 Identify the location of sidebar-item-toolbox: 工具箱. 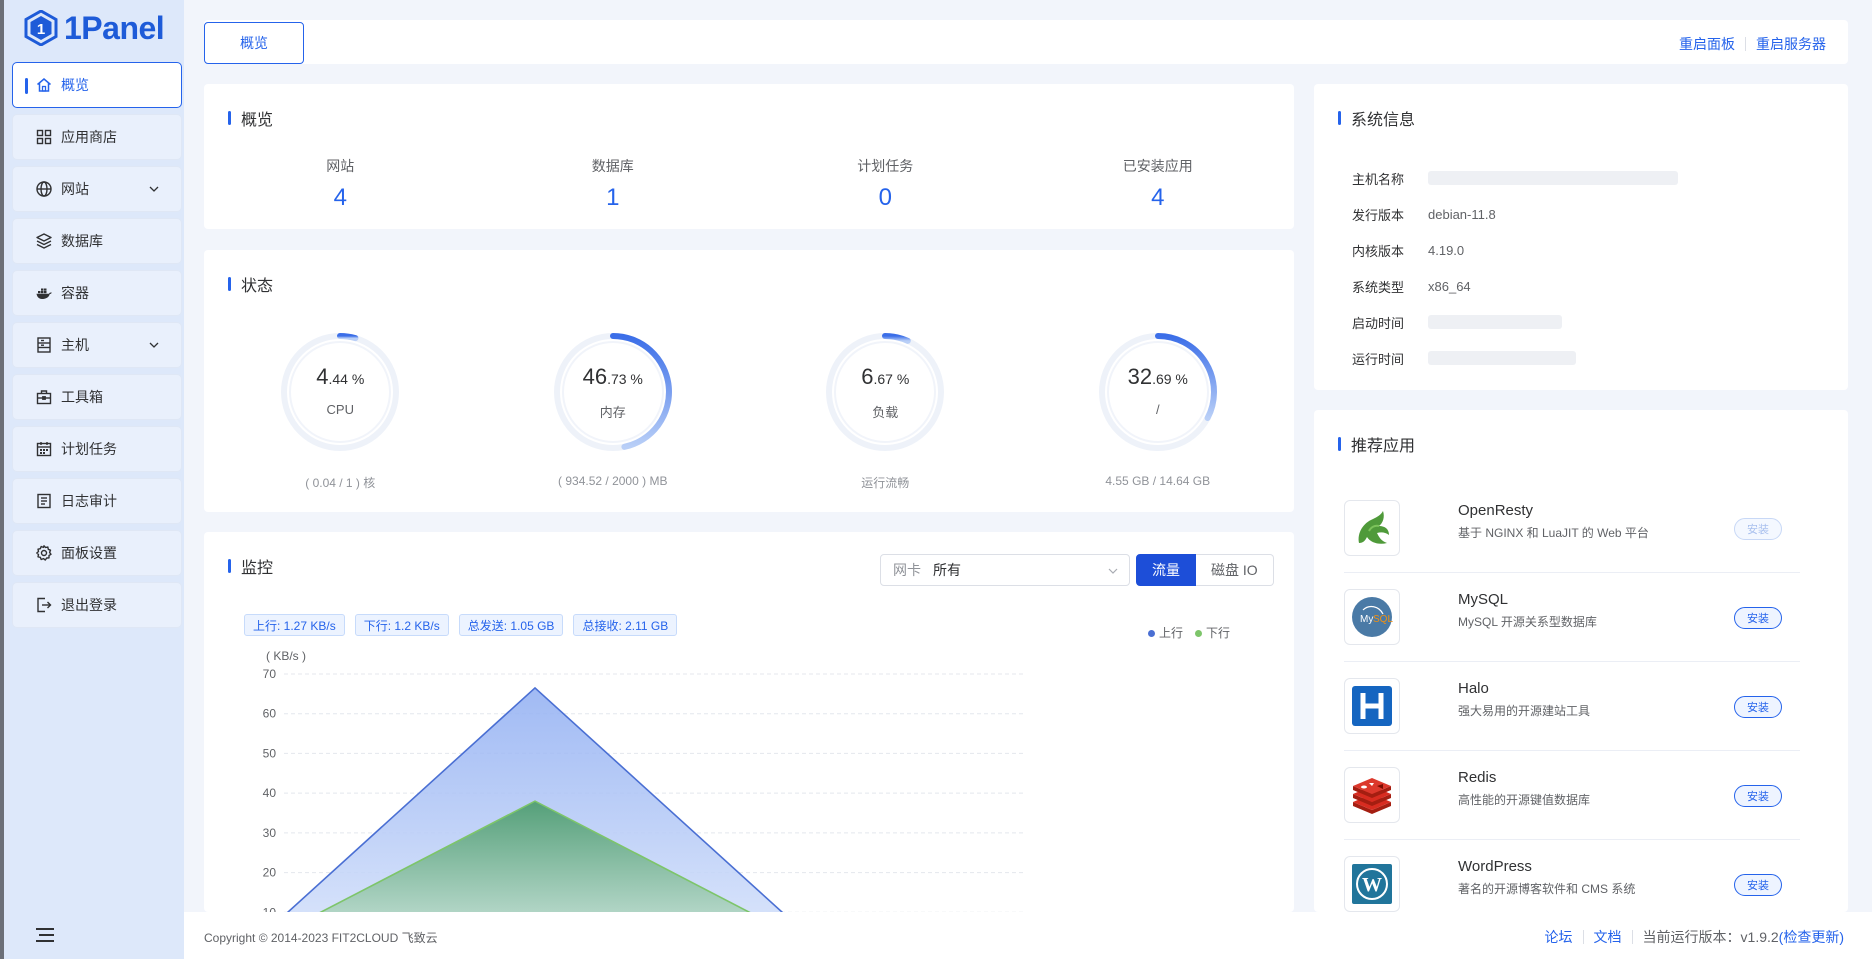
(97, 397).